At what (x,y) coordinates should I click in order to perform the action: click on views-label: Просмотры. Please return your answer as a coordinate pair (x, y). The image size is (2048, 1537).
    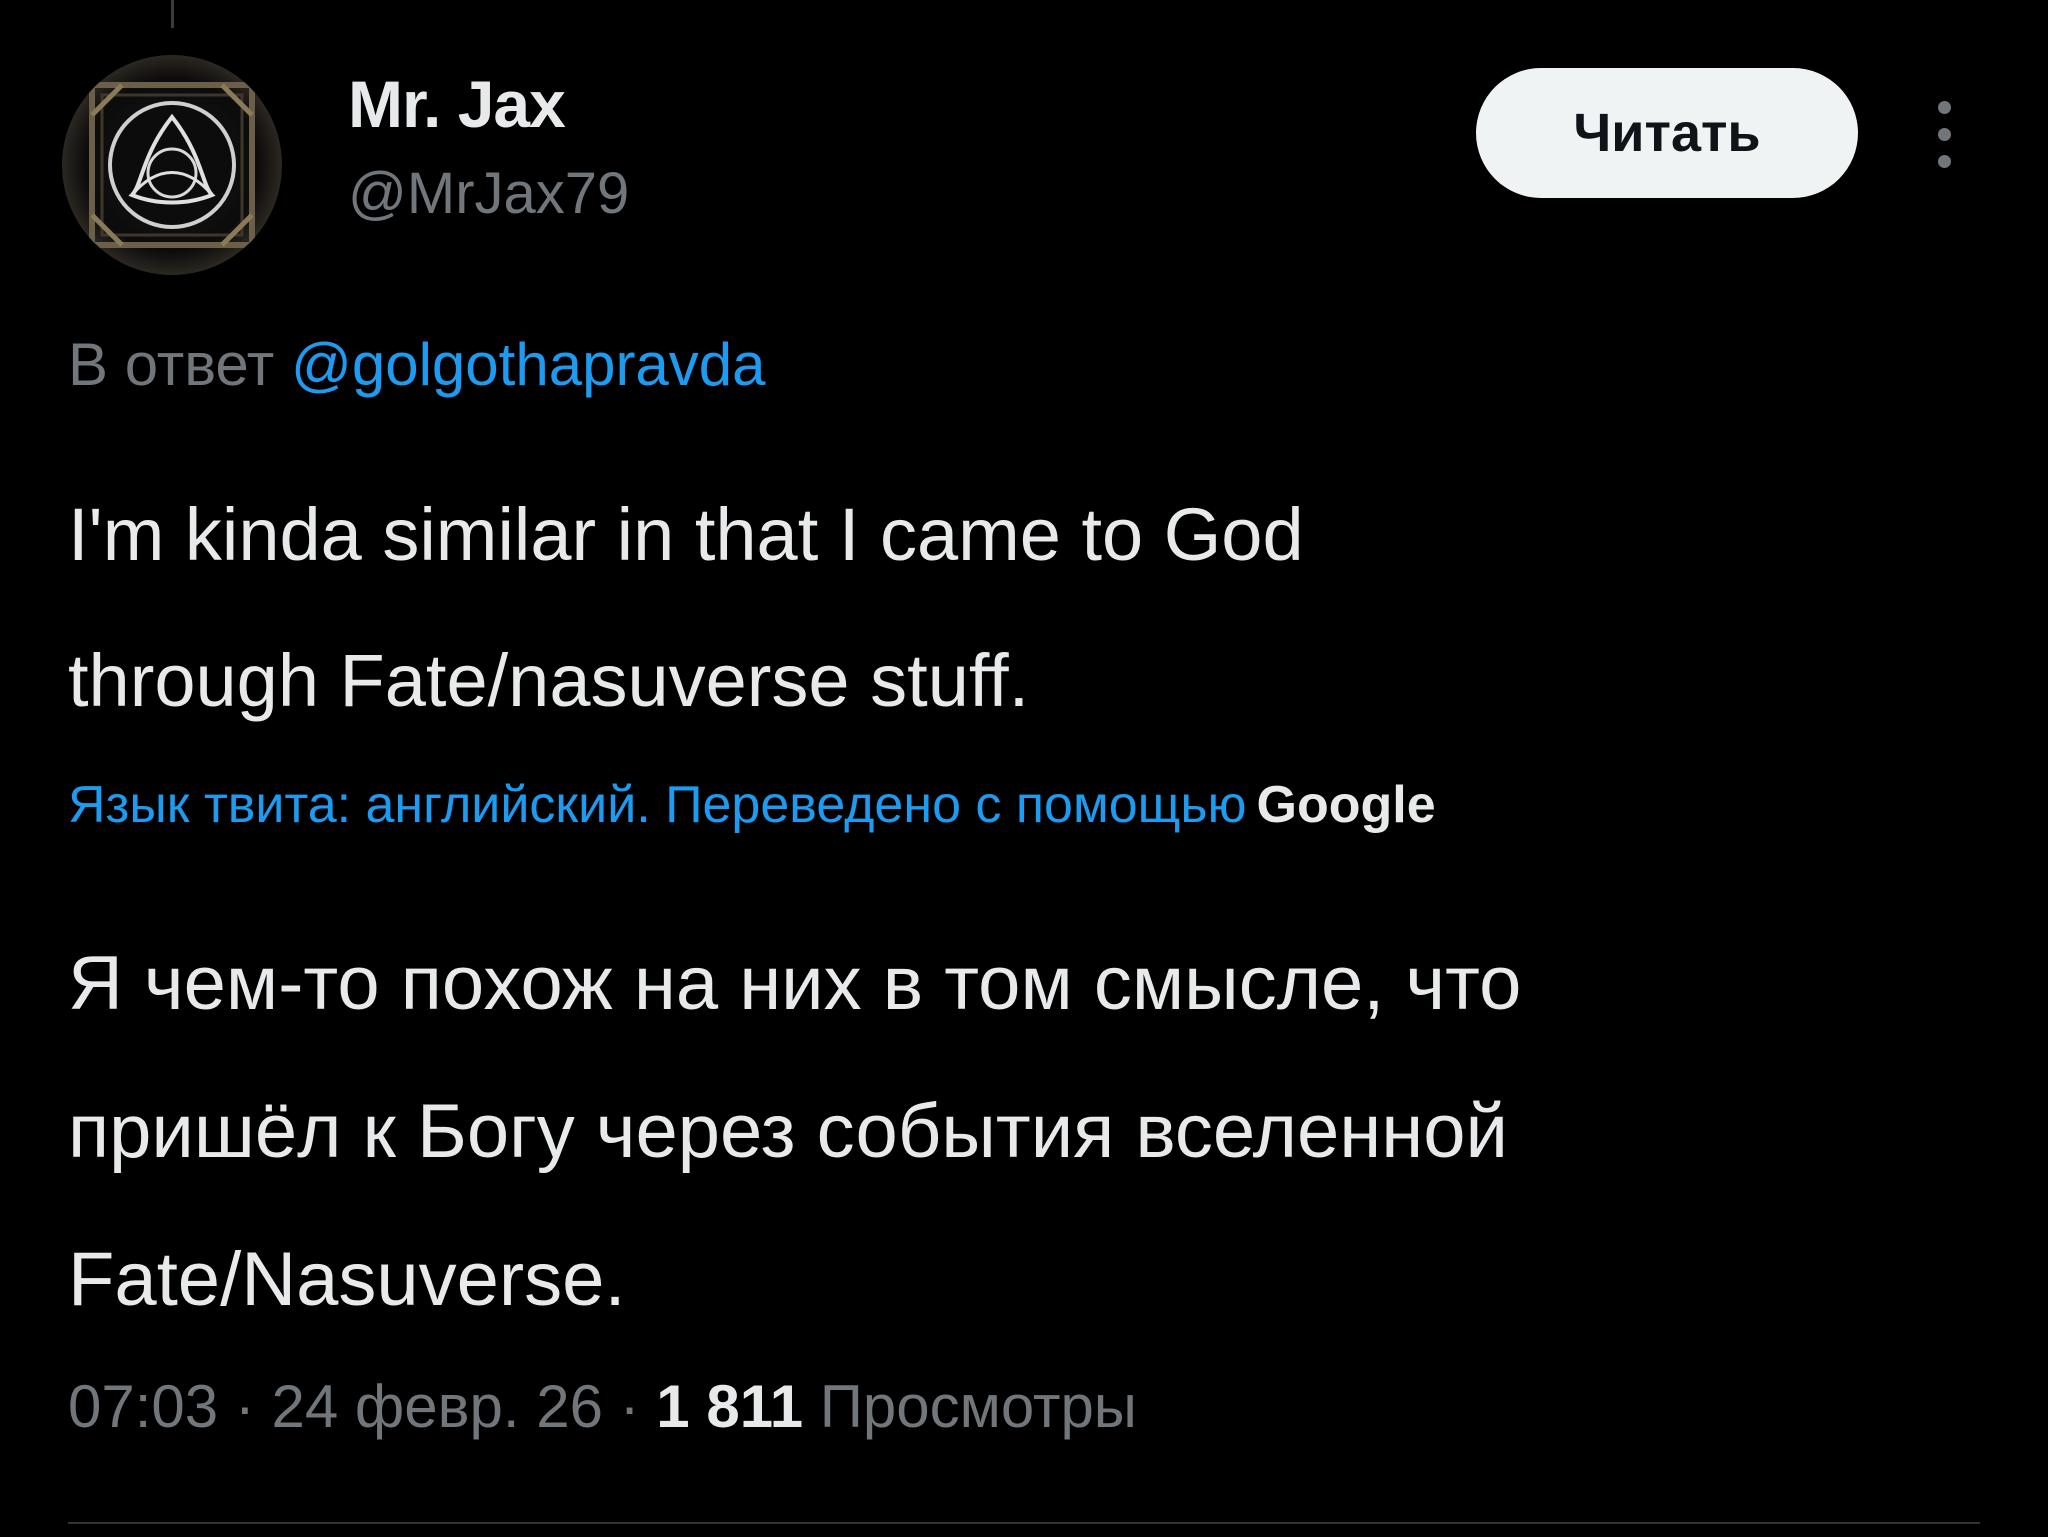
    Looking at the image, I should click on (978, 1406).